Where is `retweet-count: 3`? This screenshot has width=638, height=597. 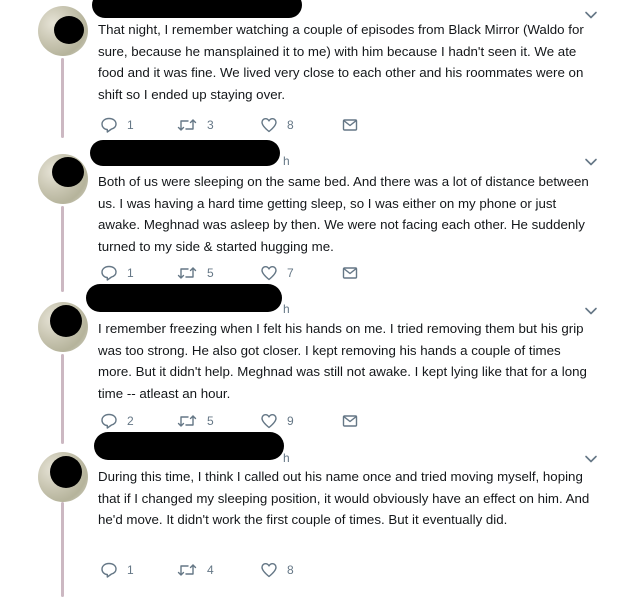 retweet-count: 3 is located at coordinates (210, 125).